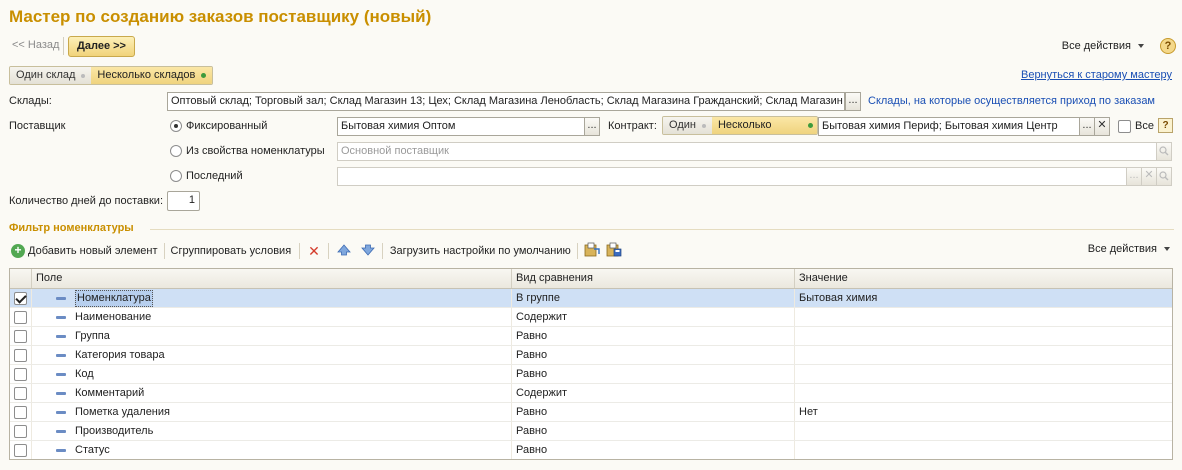 Image resolution: width=1182 pixels, height=470 pixels. What do you see at coordinates (1165, 125) in the screenshot?
I see `contract-help-icon: ?` at bounding box center [1165, 125].